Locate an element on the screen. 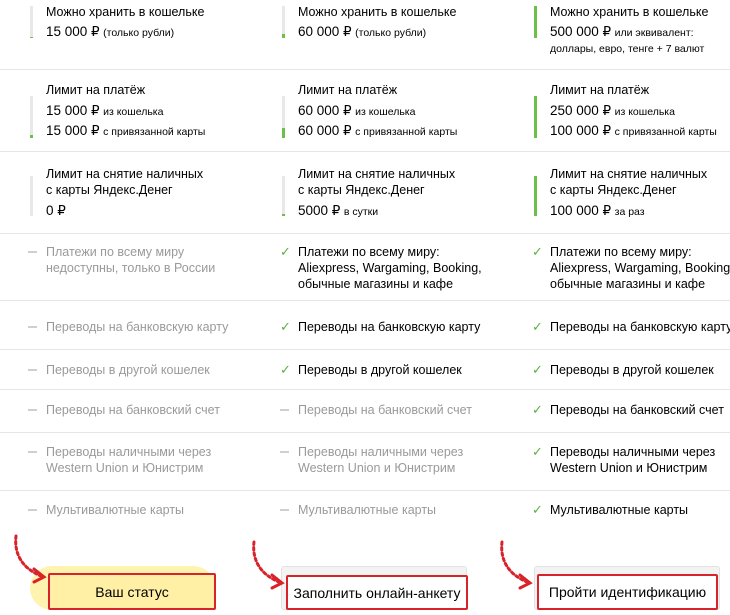  feature-label: Переводы на банковскую карту is located at coordinates (137, 327).